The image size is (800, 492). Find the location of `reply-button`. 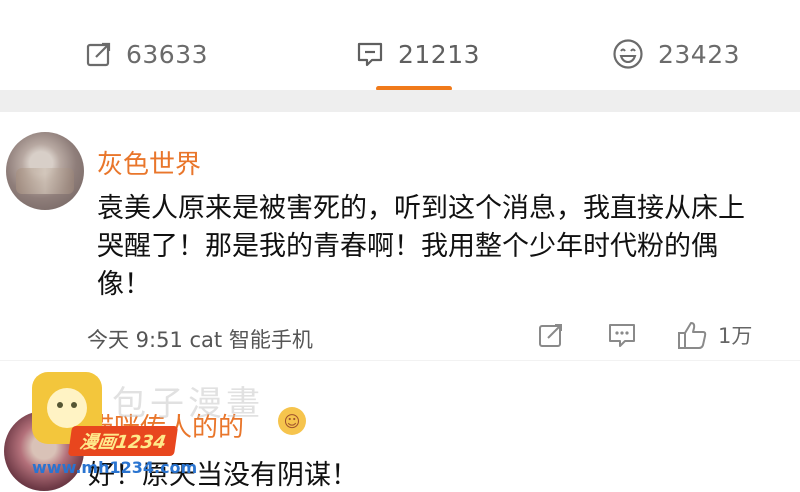

reply-button is located at coordinates (622, 335).